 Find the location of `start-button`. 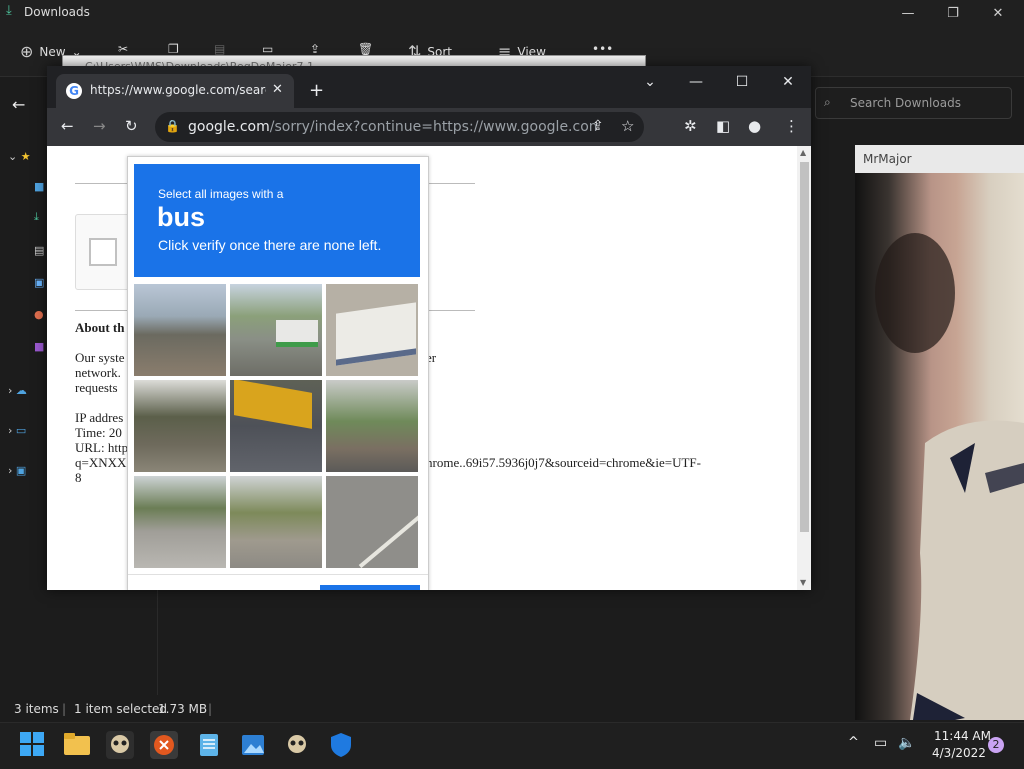

start-button is located at coordinates (33, 745).